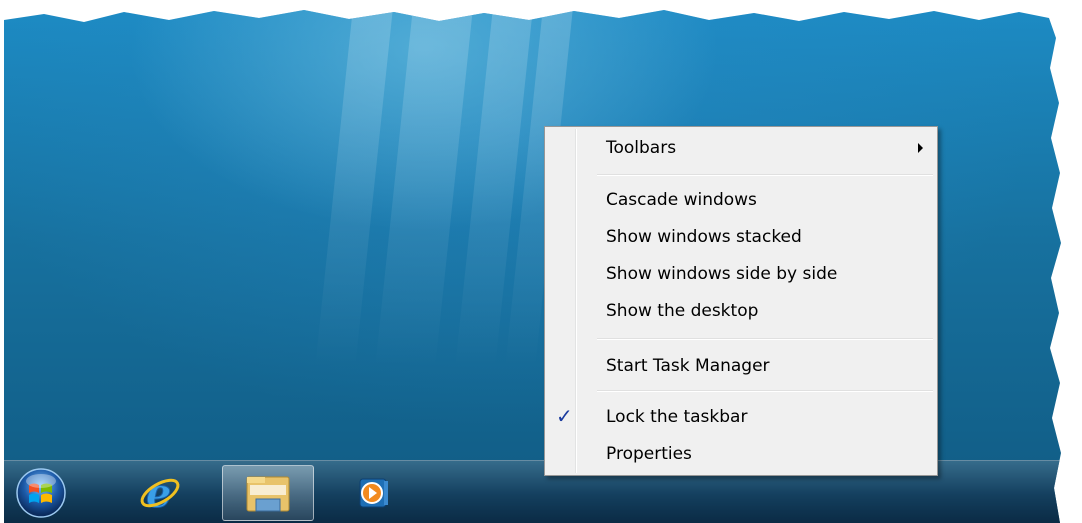 Image resolution: width=1082 pixels, height=523 pixels. What do you see at coordinates (920, 148) in the screenshot?
I see `submenu-arrow-icon` at bounding box center [920, 148].